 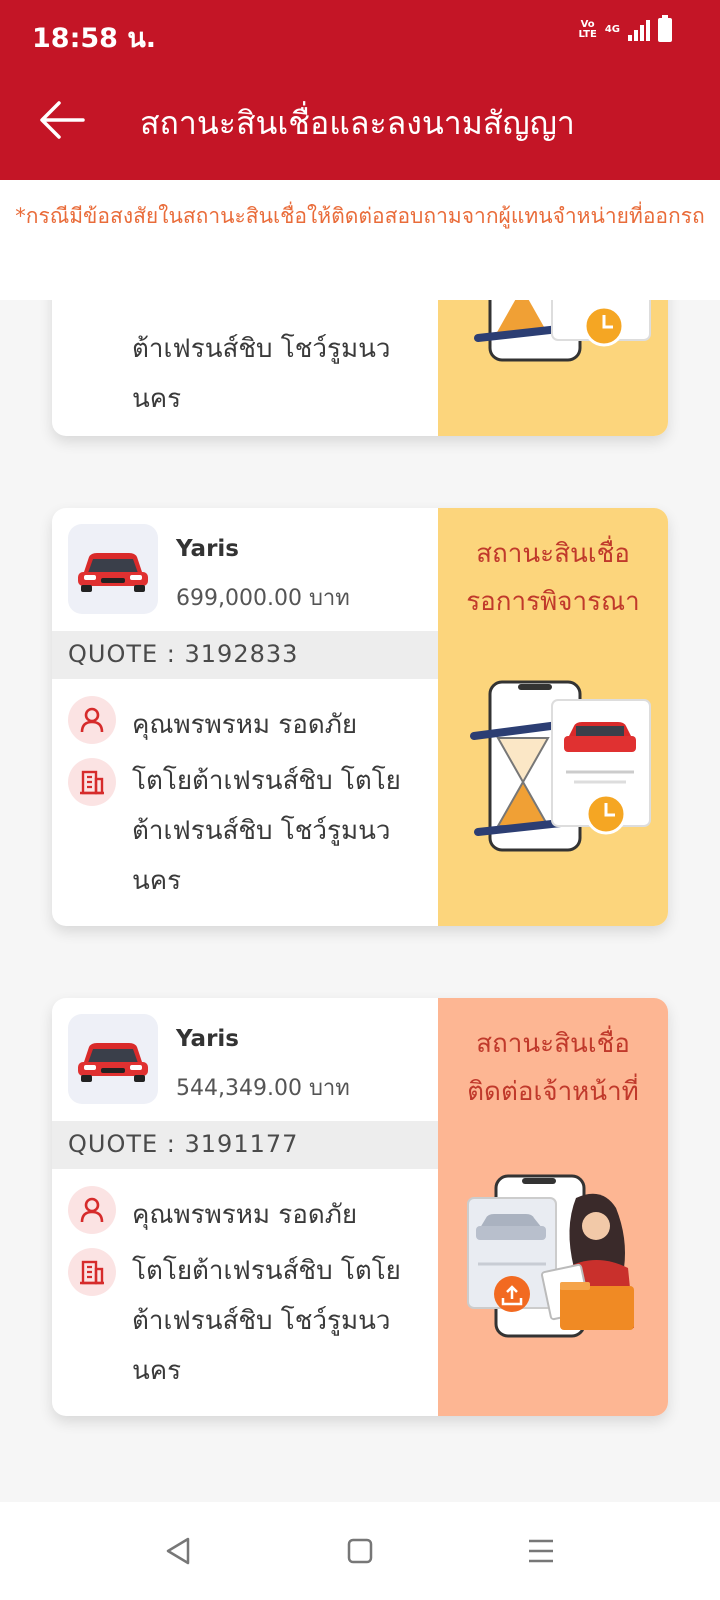 What do you see at coordinates (639, 30) in the screenshot?
I see `signal-icon` at bounding box center [639, 30].